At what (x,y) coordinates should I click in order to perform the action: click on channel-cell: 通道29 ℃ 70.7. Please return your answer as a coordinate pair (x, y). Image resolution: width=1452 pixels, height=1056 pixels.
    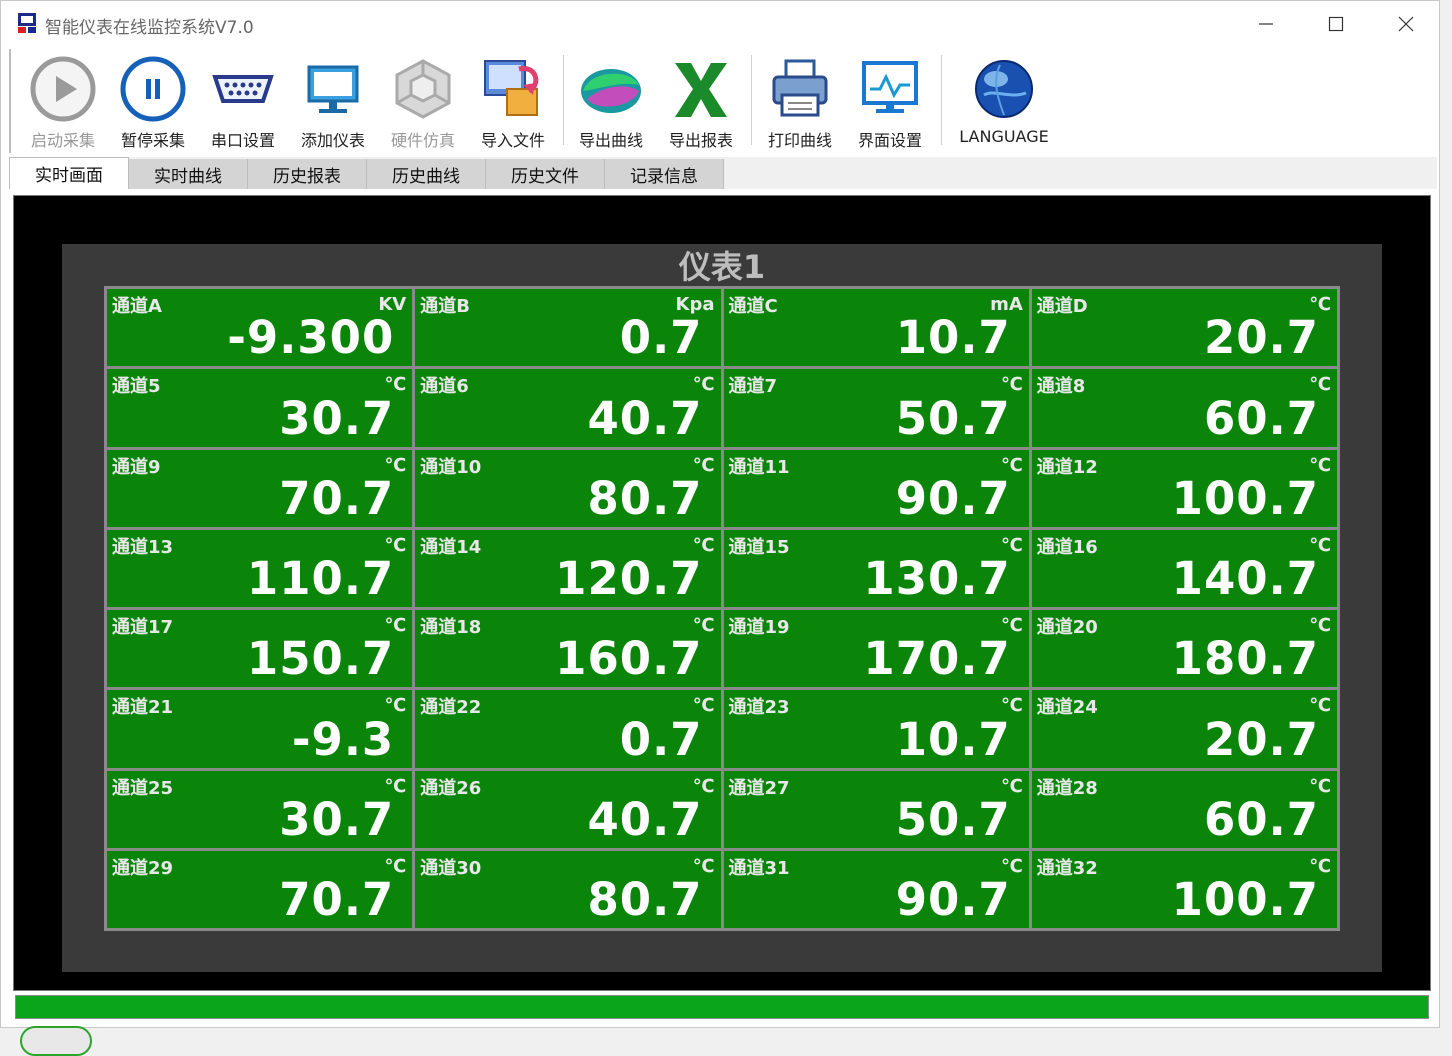
    Looking at the image, I should click on (260, 889).